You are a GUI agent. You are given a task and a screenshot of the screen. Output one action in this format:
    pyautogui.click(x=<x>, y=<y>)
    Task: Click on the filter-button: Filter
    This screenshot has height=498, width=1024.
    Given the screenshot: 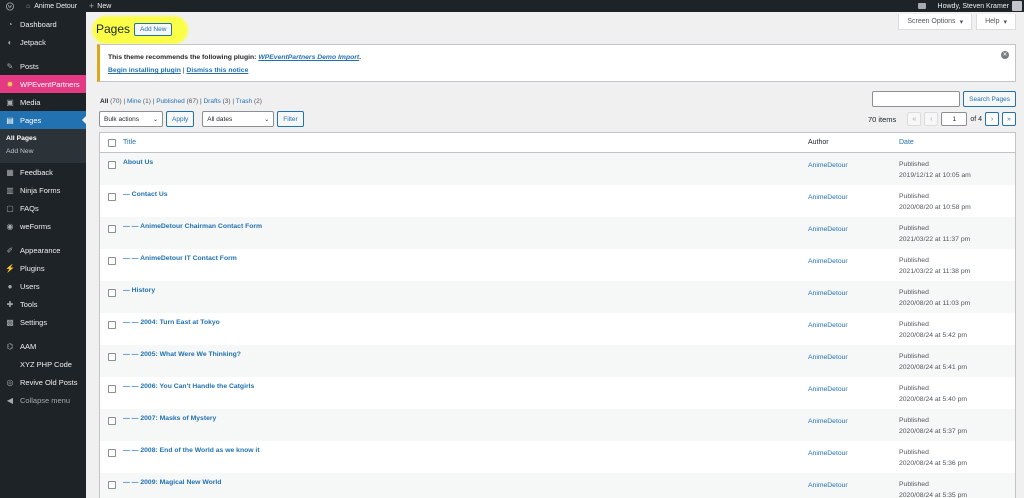 What is the action you would take?
    pyautogui.click(x=290, y=119)
    